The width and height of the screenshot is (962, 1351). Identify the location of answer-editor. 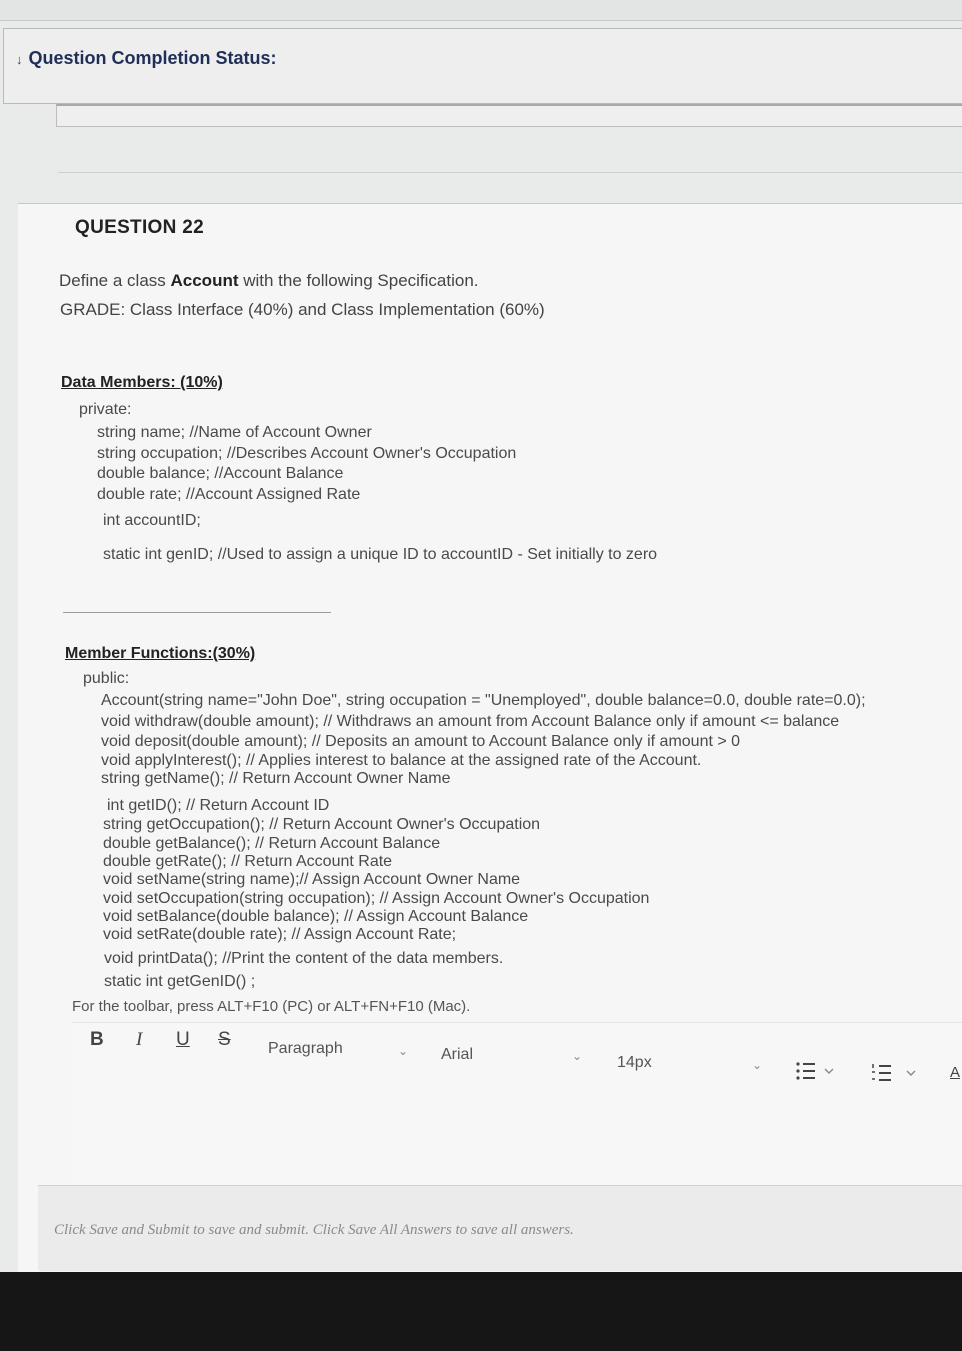
(517, 1105).